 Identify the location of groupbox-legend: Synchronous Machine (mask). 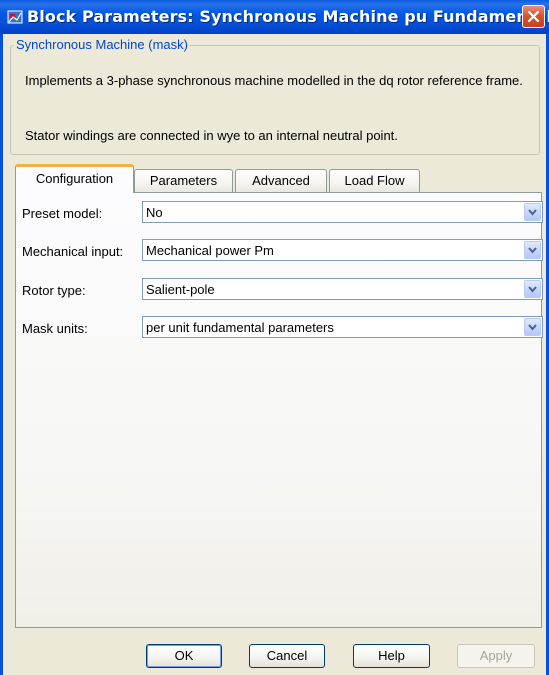
(102, 44).